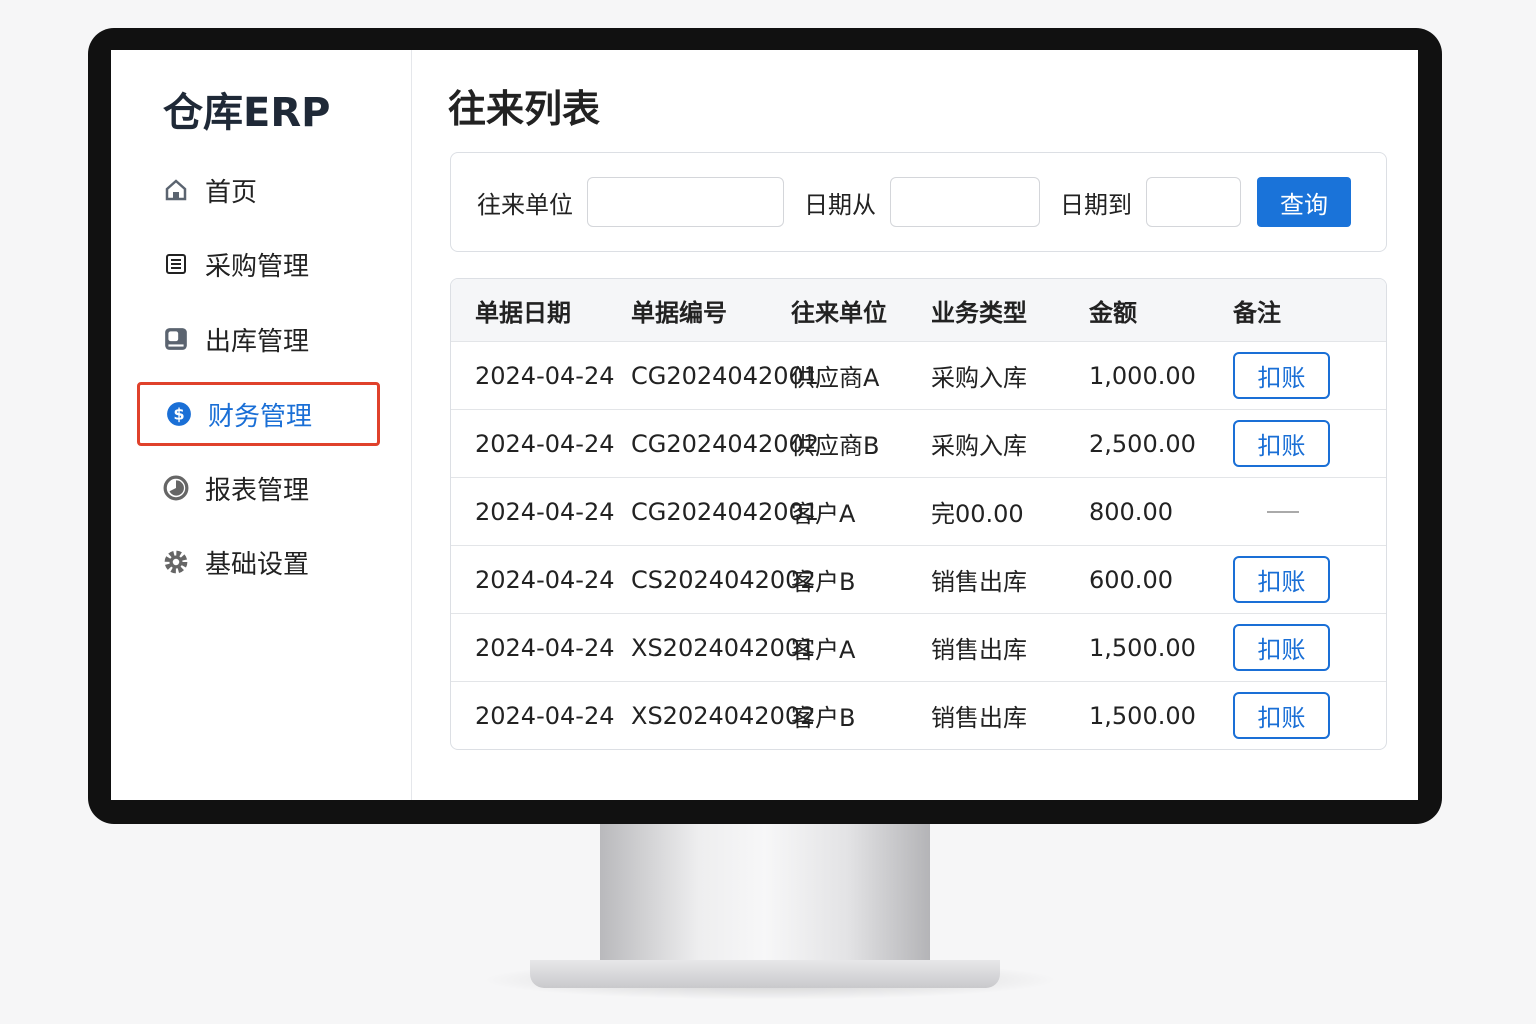 Image resolution: width=1536 pixels, height=1024 pixels. Describe the element at coordinates (524, 109) in the screenshot. I see `page-title: 往来列表` at that location.